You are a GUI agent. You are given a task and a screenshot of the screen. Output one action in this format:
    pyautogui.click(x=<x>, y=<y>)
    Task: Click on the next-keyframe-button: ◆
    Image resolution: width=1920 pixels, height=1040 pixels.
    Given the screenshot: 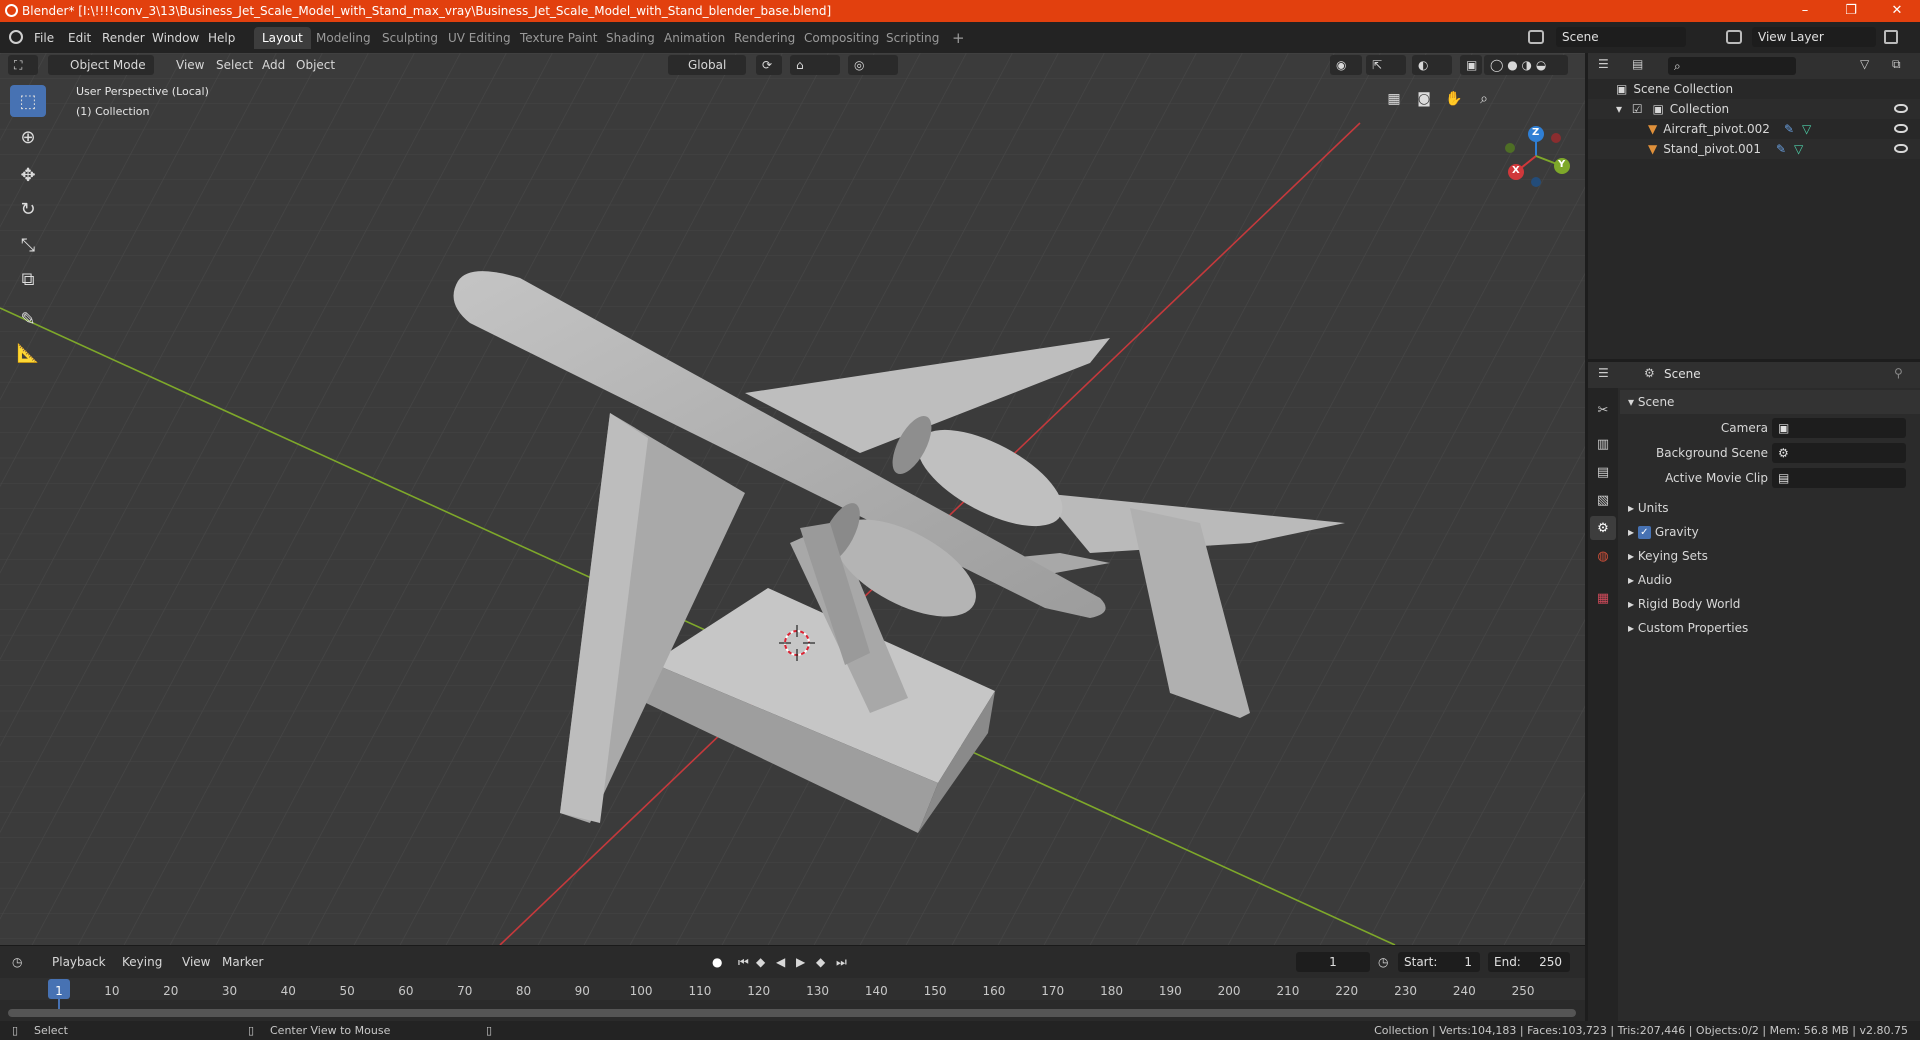 What is the action you would take?
    pyautogui.click(x=820, y=962)
    